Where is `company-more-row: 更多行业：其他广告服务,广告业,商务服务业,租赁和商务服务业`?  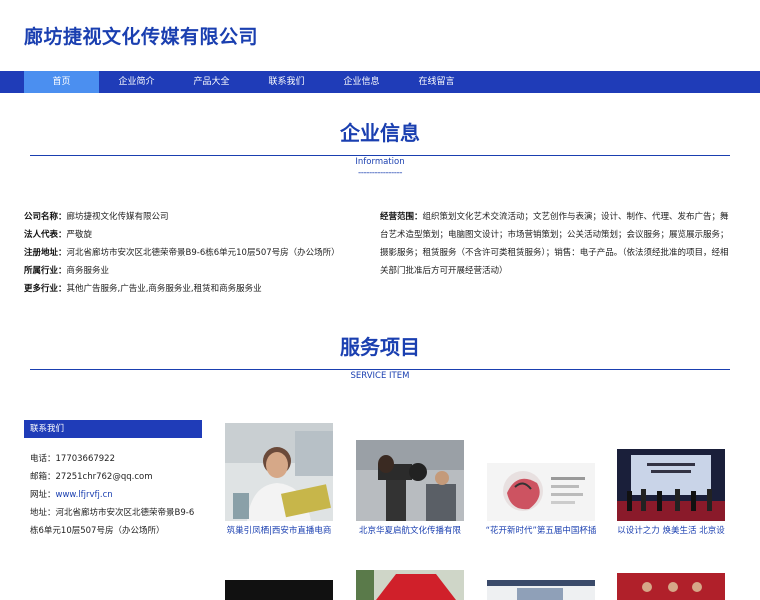
company-more-row: 更多行业：其他广告服务,广告业,商务服务业,租赁和商务服务业 is located at coordinates (189, 289).